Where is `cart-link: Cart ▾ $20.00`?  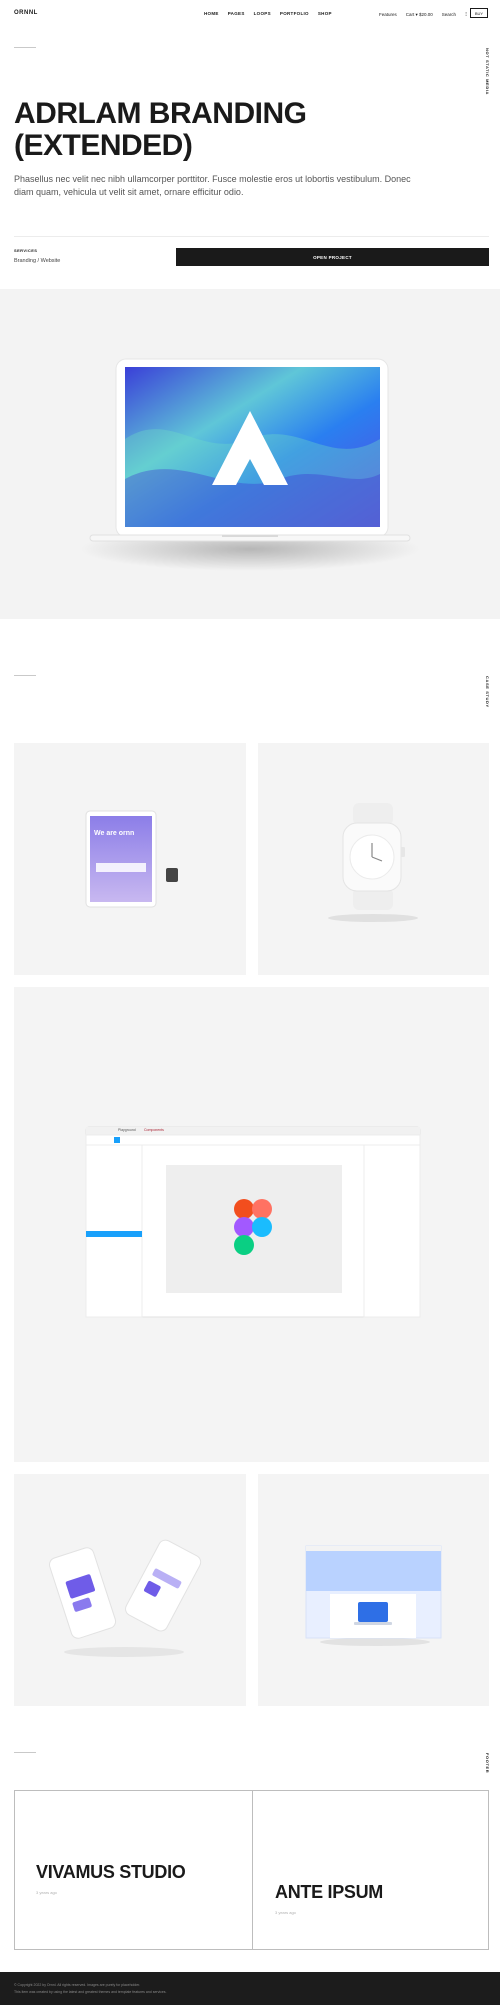 cart-link: Cart ▾ $20.00 is located at coordinates (419, 15).